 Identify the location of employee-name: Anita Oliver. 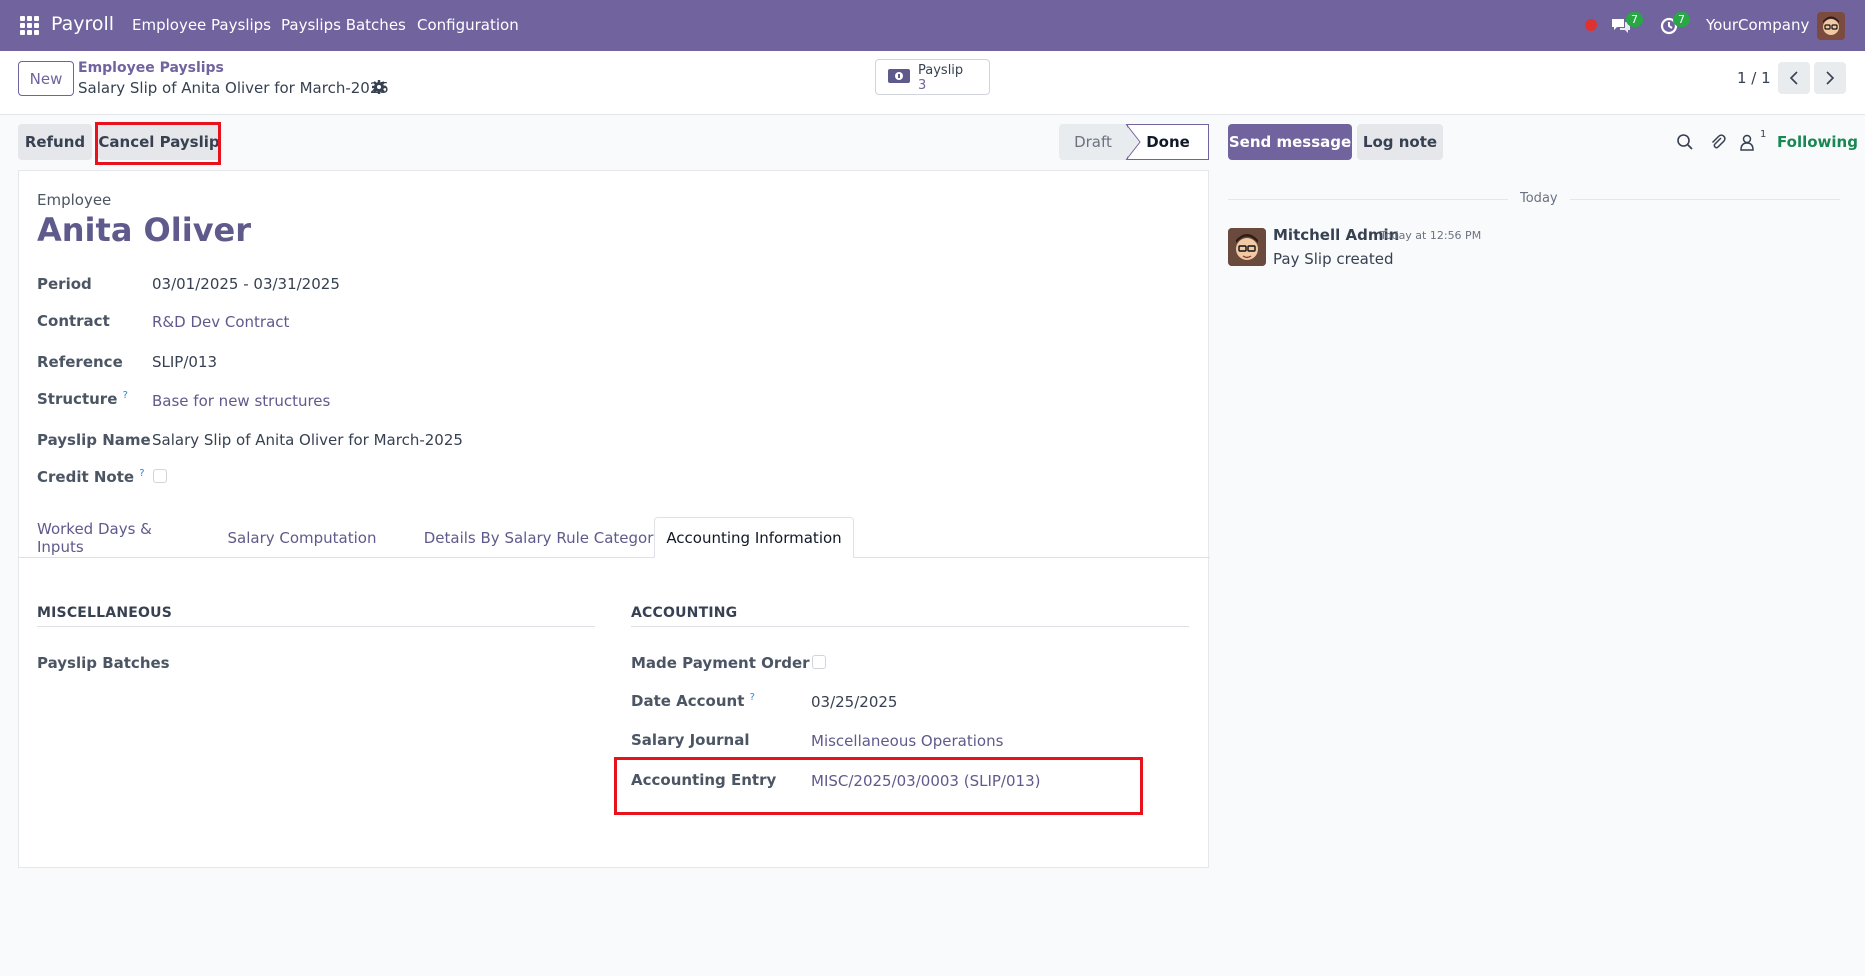
(144, 230).